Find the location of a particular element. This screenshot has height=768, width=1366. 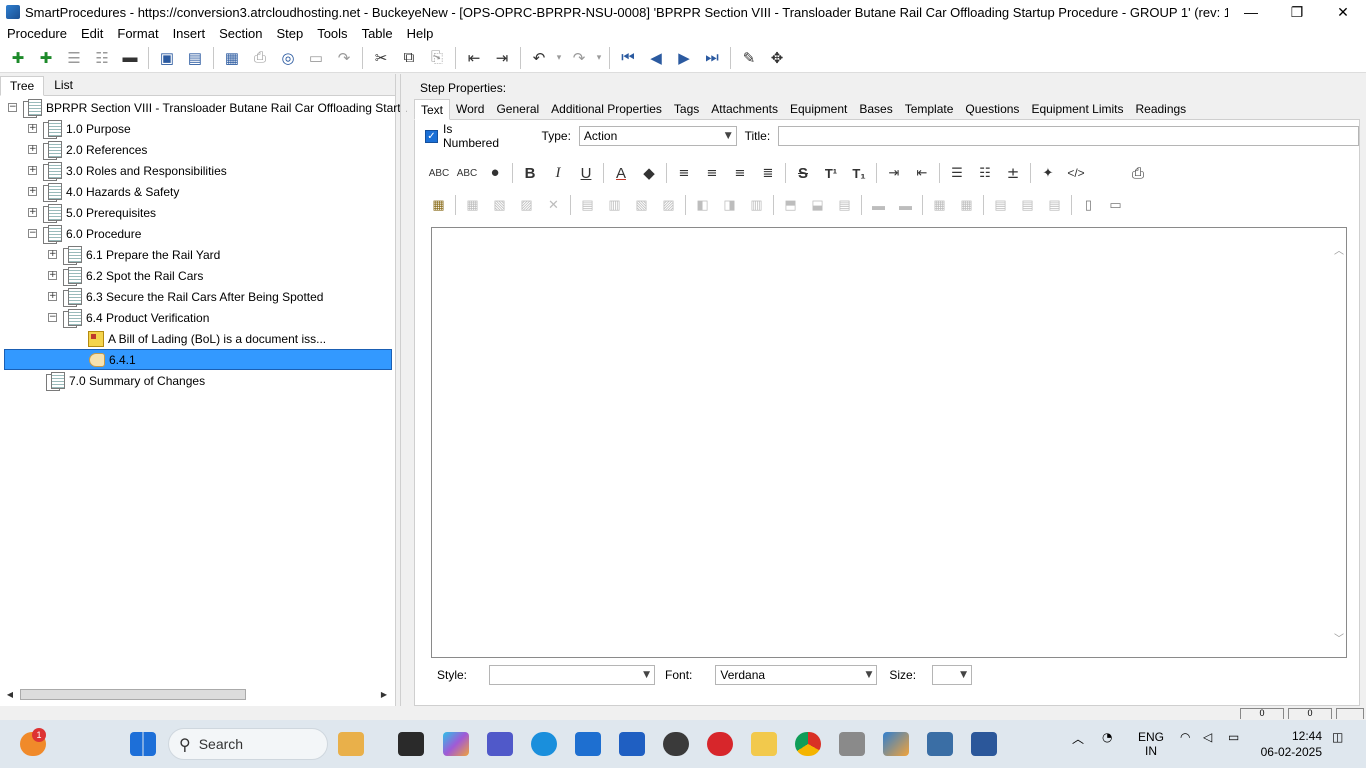

first-icon: ⏮ is located at coordinates (628, 58).